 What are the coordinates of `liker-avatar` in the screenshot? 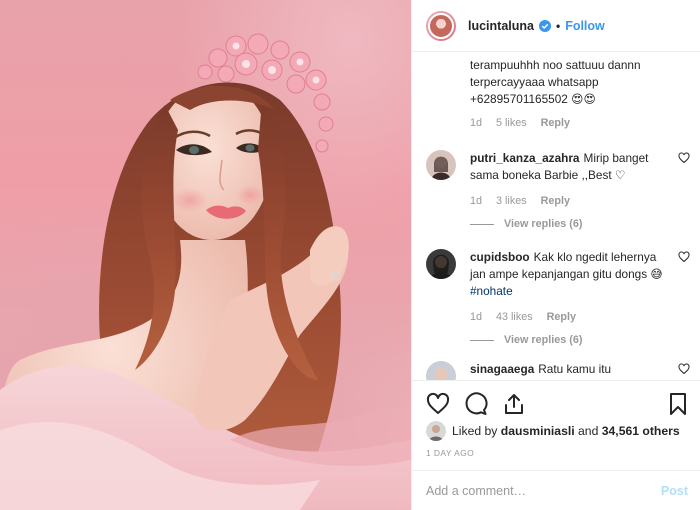 It's located at (436, 431).